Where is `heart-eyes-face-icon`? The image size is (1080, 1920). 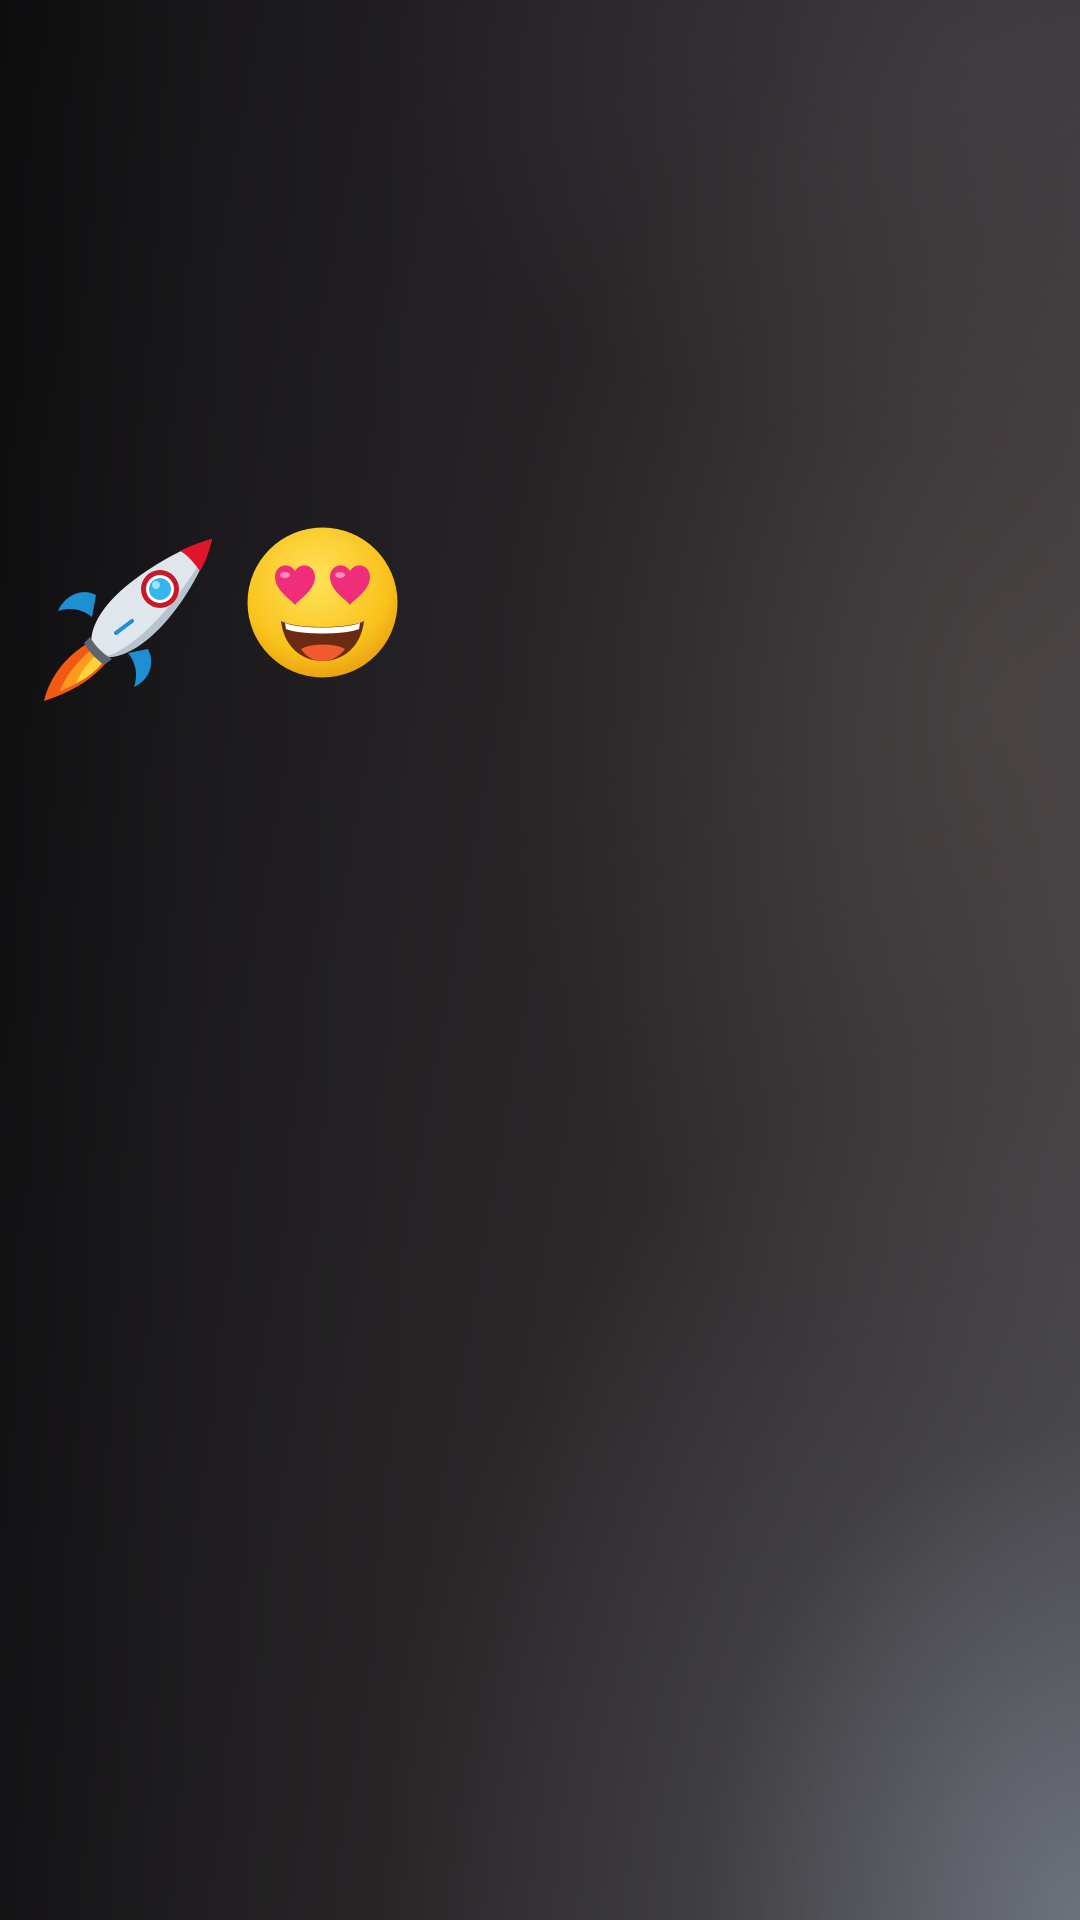 heart-eyes-face-icon is located at coordinates (322, 602).